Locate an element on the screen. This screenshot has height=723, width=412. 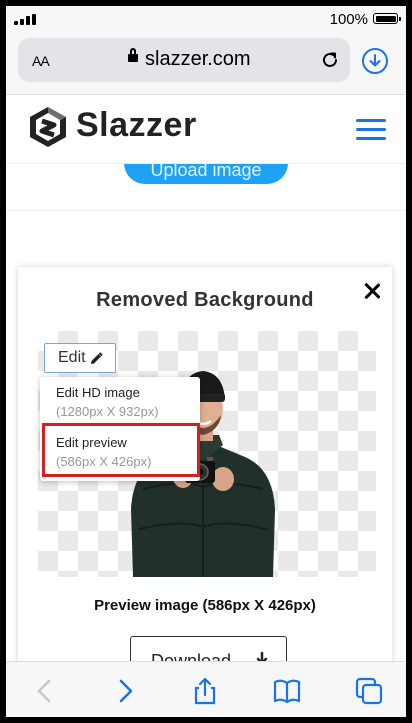
address-bar: AA slazzer.com is located at coordinates (184, 60).